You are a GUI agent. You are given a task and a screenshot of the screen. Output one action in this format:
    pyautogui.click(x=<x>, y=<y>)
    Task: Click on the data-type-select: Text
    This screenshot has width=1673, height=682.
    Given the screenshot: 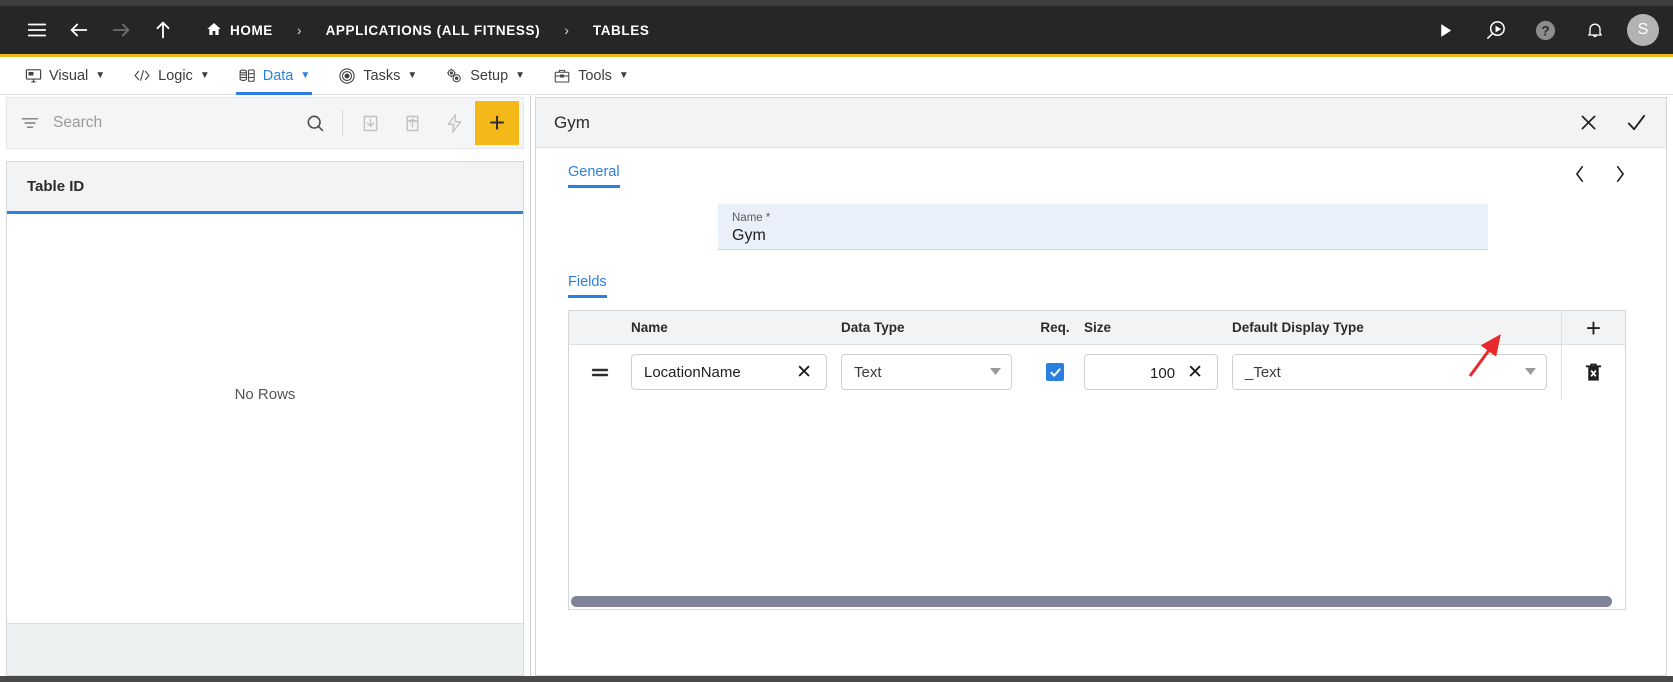 What is the action you would take?
    pyautogui.click(x=926, y=372)
    